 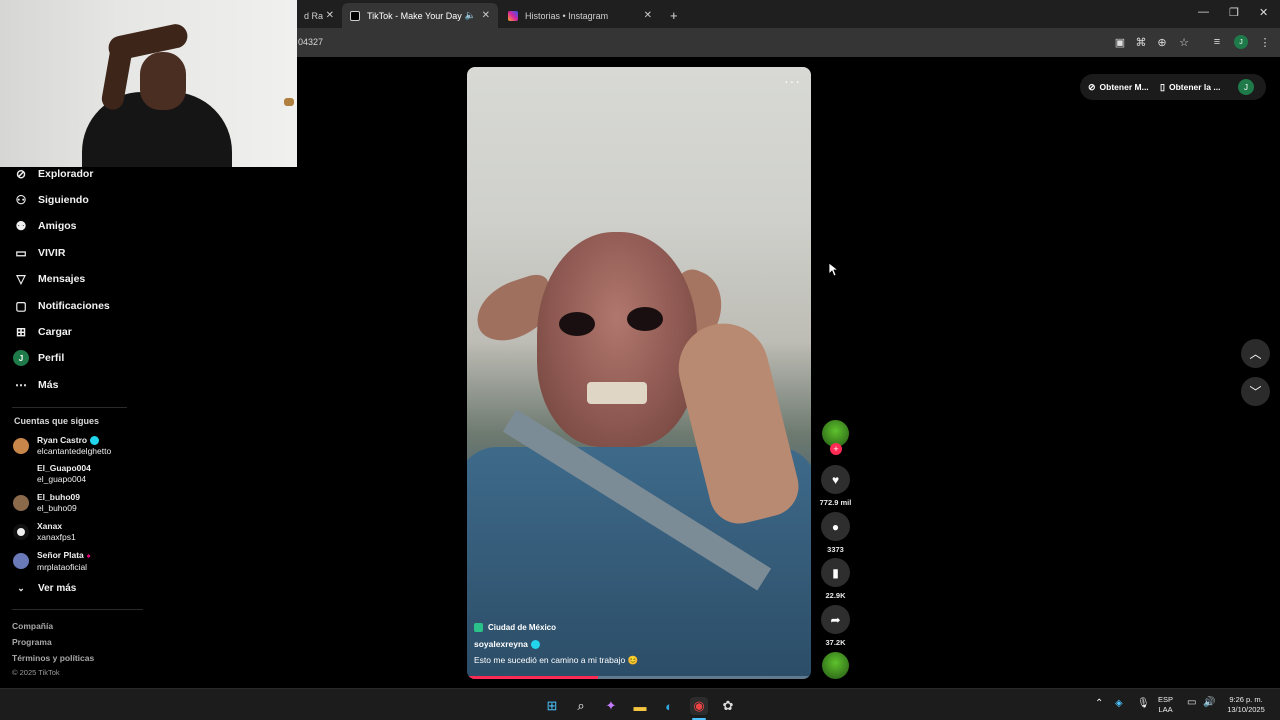 What do you see at coordinates (1209, 703) in the screenshot?
I see `volume-icon: 🔊` at bounding box center [1209, 703].